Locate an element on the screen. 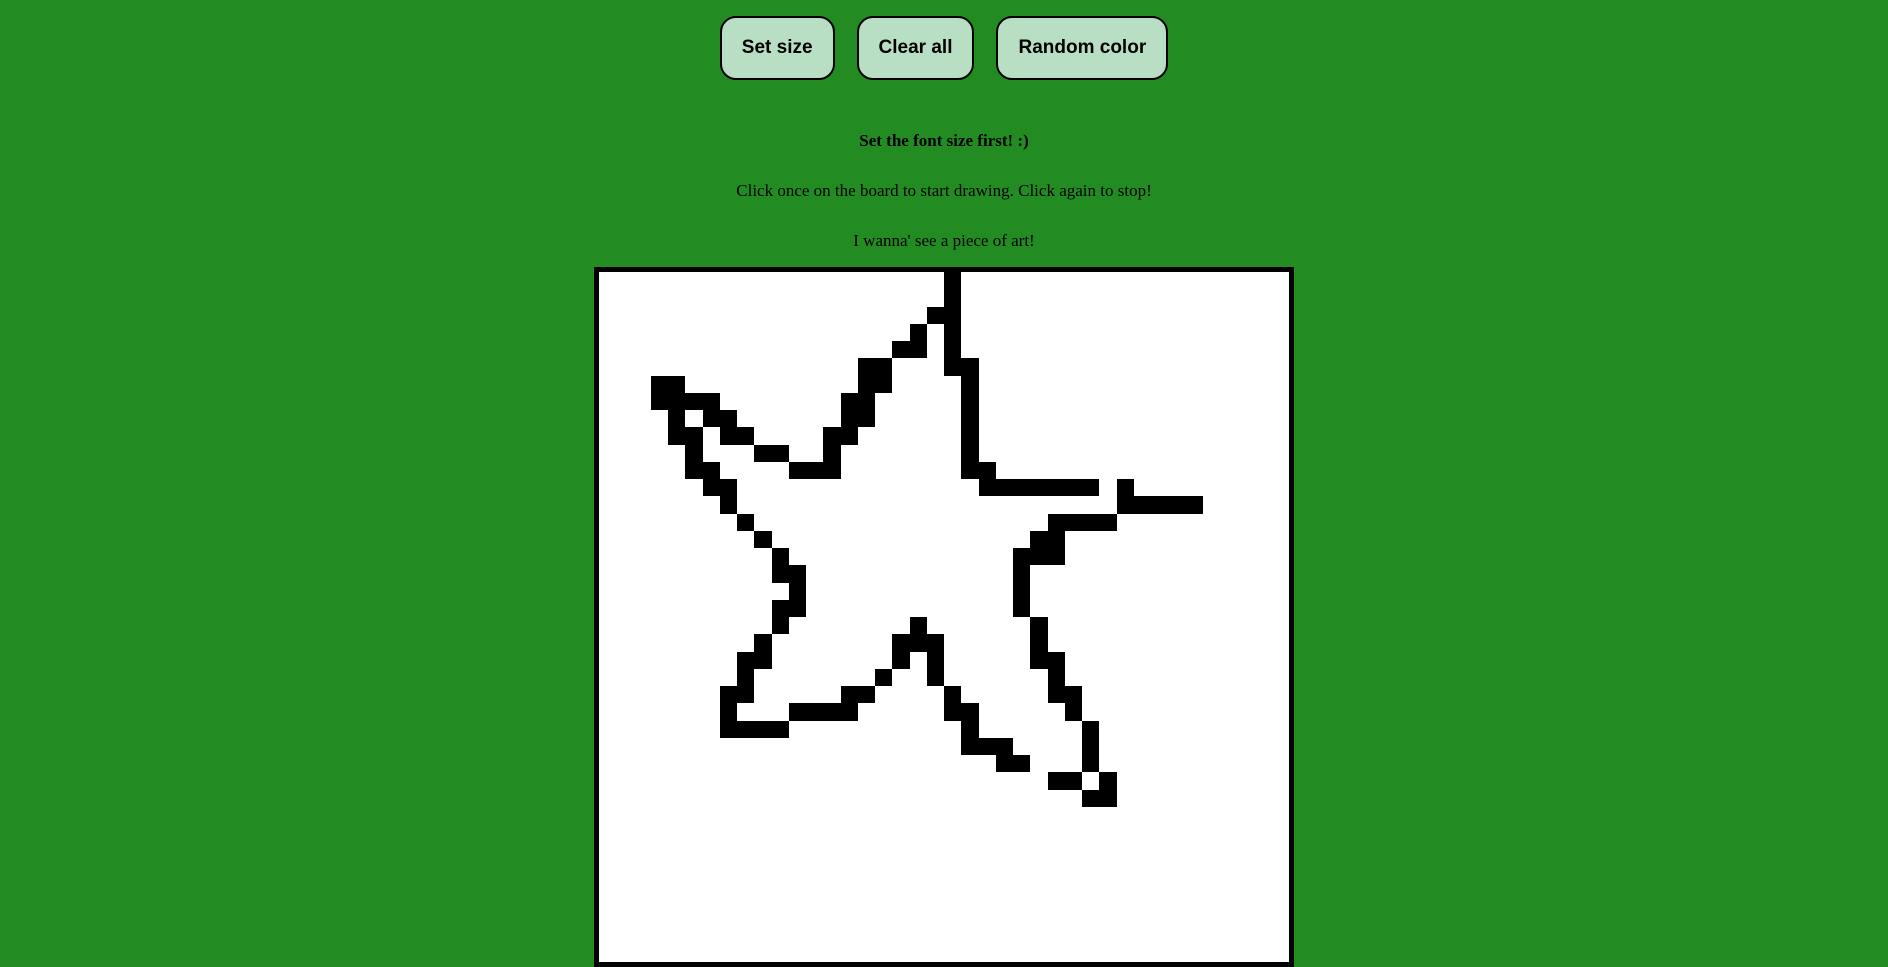  random-color-button: Random color is located at coordinates (1082, 48).